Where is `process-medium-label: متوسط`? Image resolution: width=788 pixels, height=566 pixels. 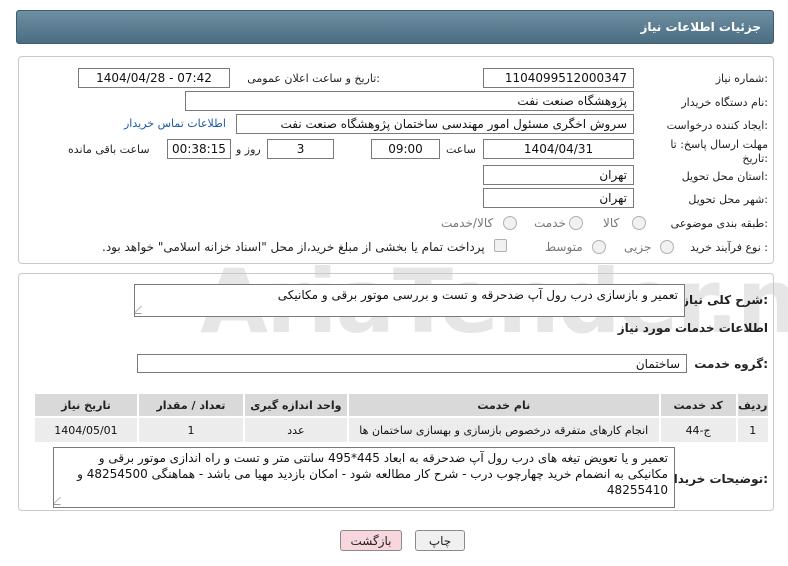
process-medium-label: متوسط is located at coordinates (564, 247).